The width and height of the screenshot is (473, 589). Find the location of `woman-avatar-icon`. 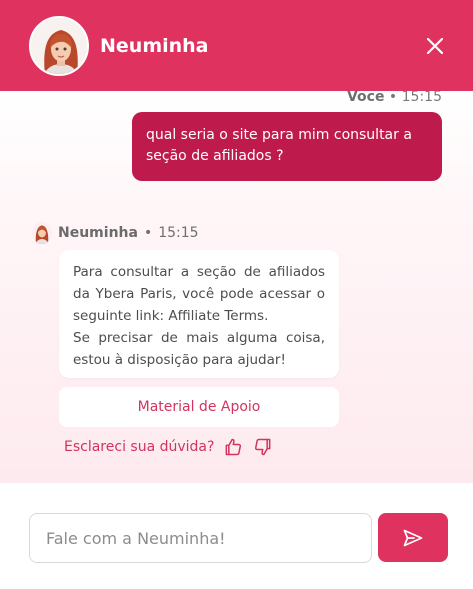

woman-avatar-icon is located at coordinates (59, 45).